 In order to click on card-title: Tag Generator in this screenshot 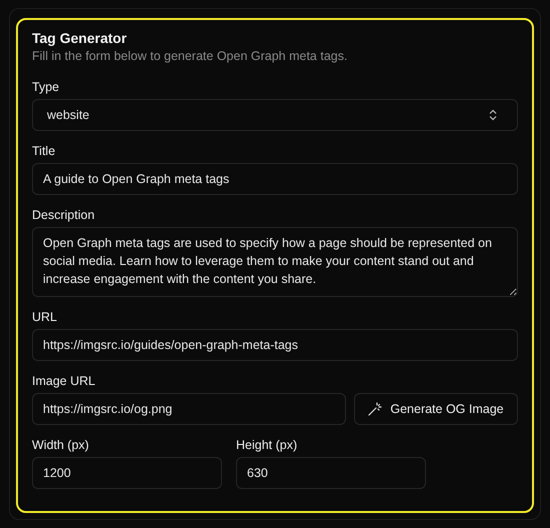, I will do `click(80, 38)`.